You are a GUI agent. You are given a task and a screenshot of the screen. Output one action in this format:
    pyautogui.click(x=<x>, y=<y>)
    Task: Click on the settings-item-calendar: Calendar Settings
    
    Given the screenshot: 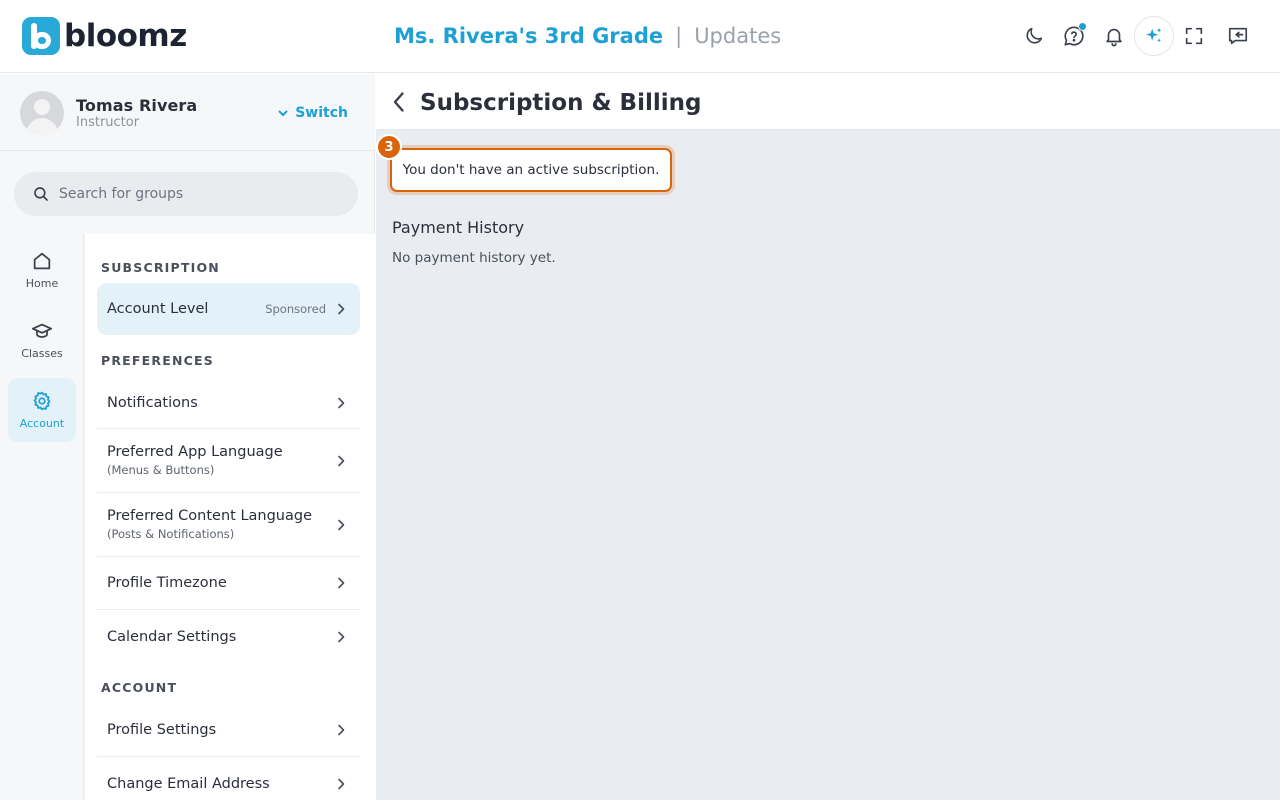 What is the action you would take?
    pyautogui.click(x=228, y=636)
    